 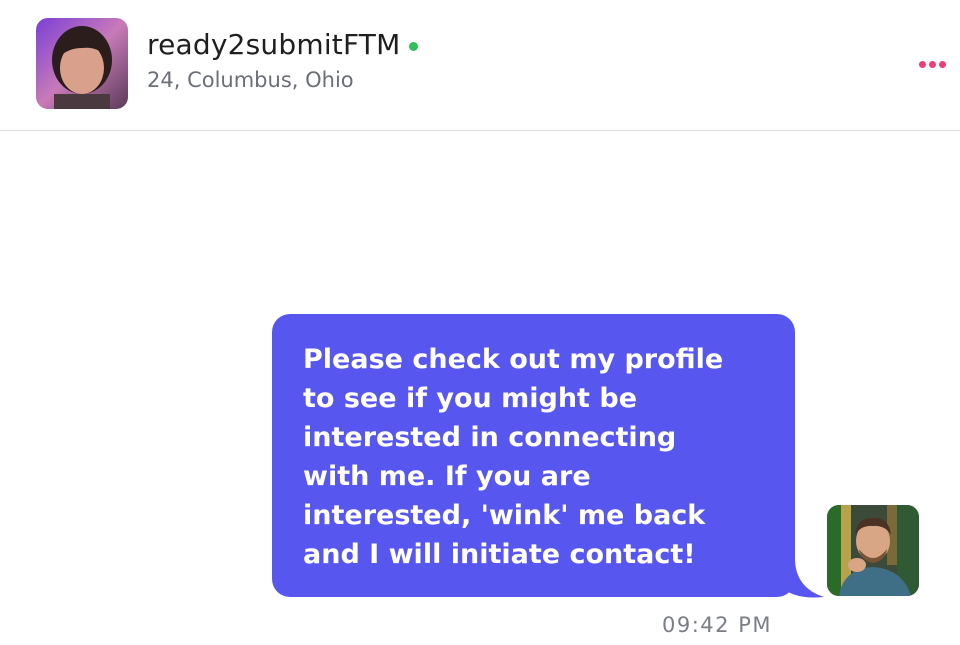 I want to click on more-options-icon, so click(x=932, y=64).